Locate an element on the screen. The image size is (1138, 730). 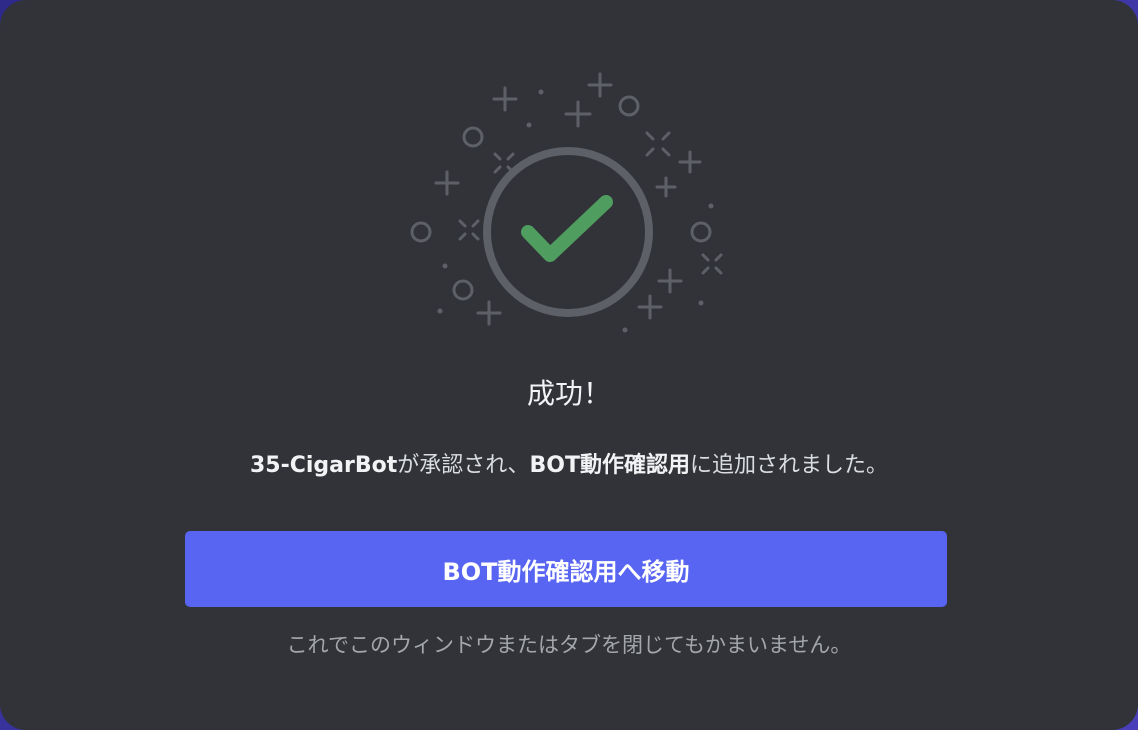
go-to-server-button: BOT動作確認用へ移動 is located at coordinates (566, 569).